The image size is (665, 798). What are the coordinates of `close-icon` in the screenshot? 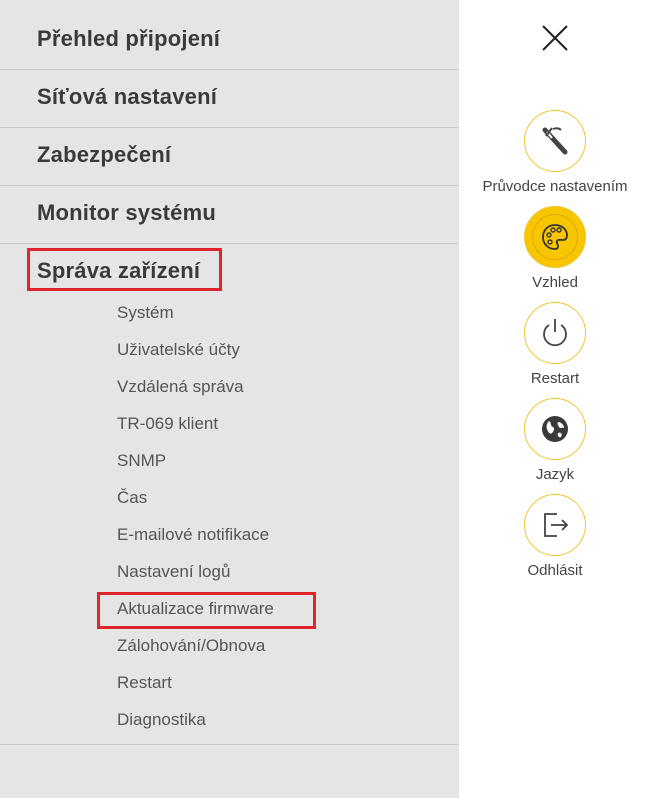 It's located at (555, 38).